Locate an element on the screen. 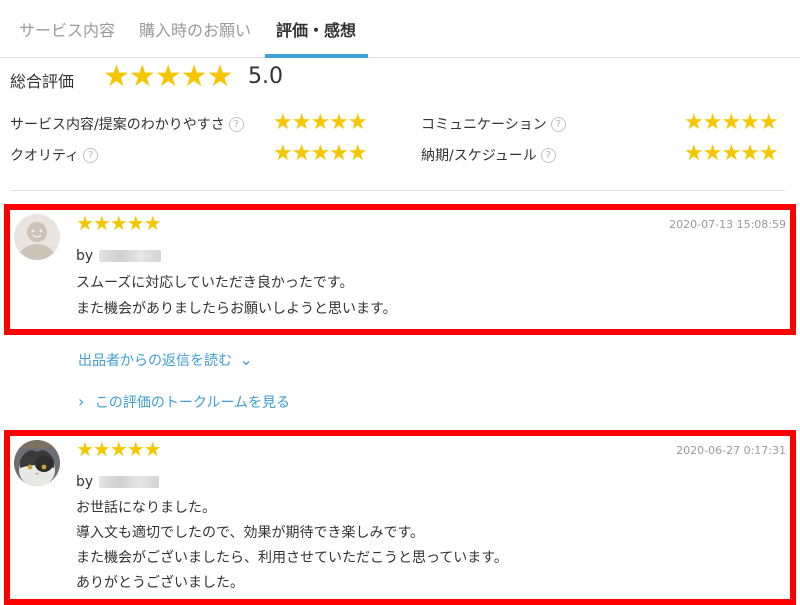 This screenshot has height=605, width=800. overall-score: 5.0 is located at coordinates (265, 76).